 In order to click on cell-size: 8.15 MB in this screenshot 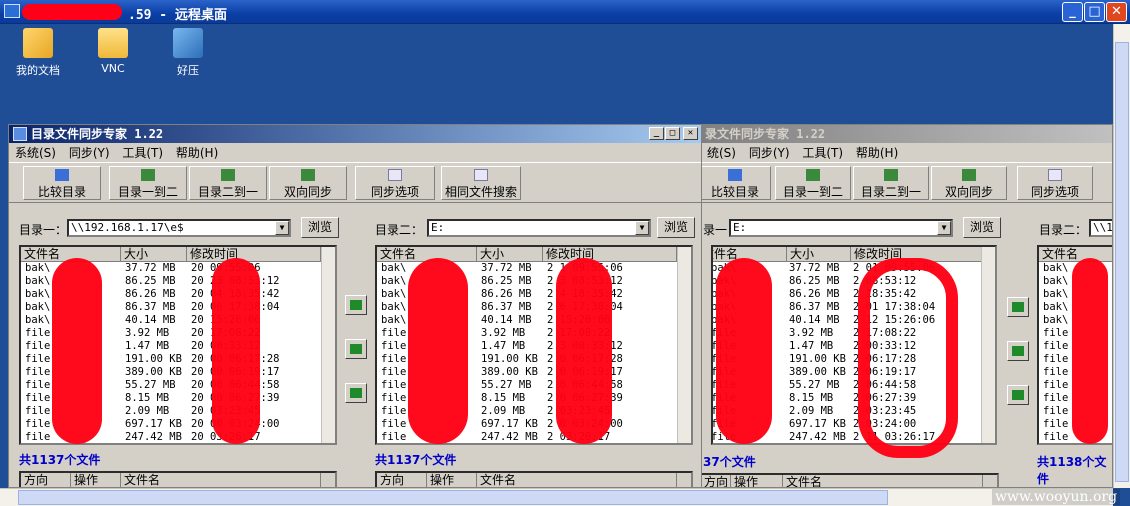, I will do `click(503, 398)`.